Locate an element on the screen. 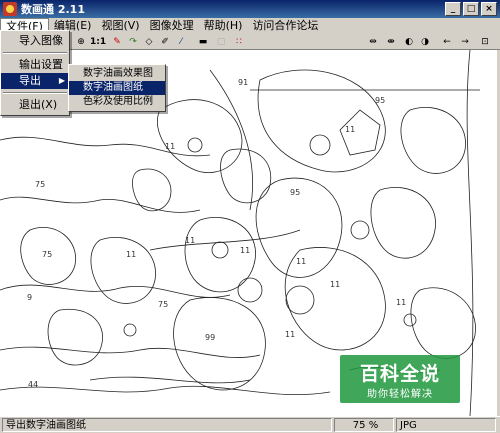 The height and width of the screenshot is (433, 500). export-submenu: 数字油画效果图 数字油画图纸 色彩及使用比例 is located at coordinates (117, 88).